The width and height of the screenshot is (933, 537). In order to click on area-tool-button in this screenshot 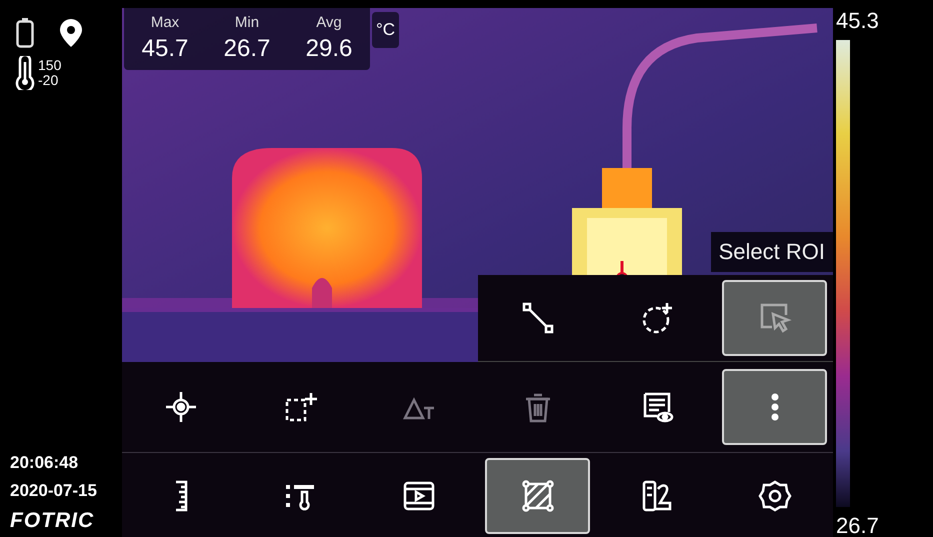, I will do `click(537, 496)`.